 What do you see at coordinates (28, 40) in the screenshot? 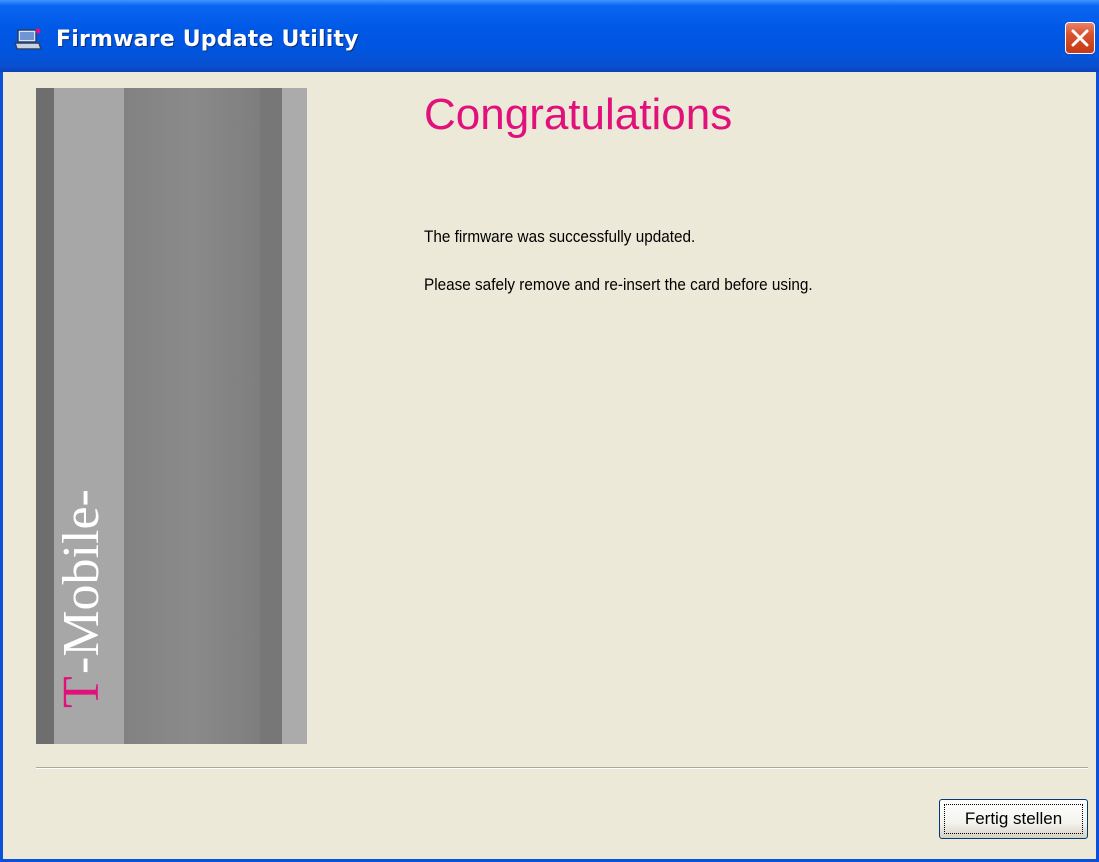
I see `laptop-icon` at bounding box center [28, 40].